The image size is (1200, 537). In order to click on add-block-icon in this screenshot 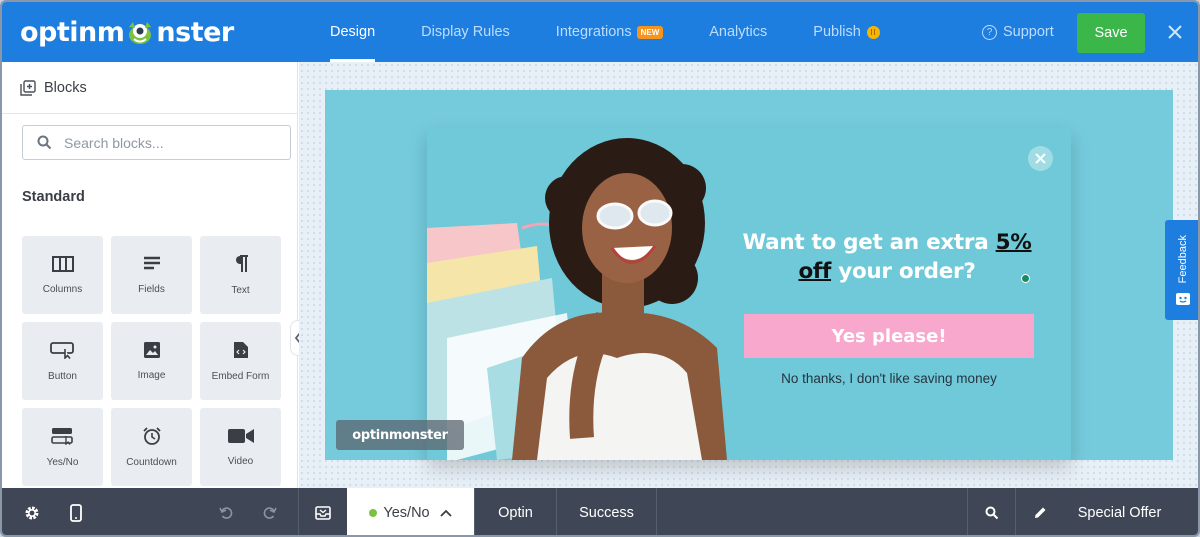, I will do `click(28, 87)`.